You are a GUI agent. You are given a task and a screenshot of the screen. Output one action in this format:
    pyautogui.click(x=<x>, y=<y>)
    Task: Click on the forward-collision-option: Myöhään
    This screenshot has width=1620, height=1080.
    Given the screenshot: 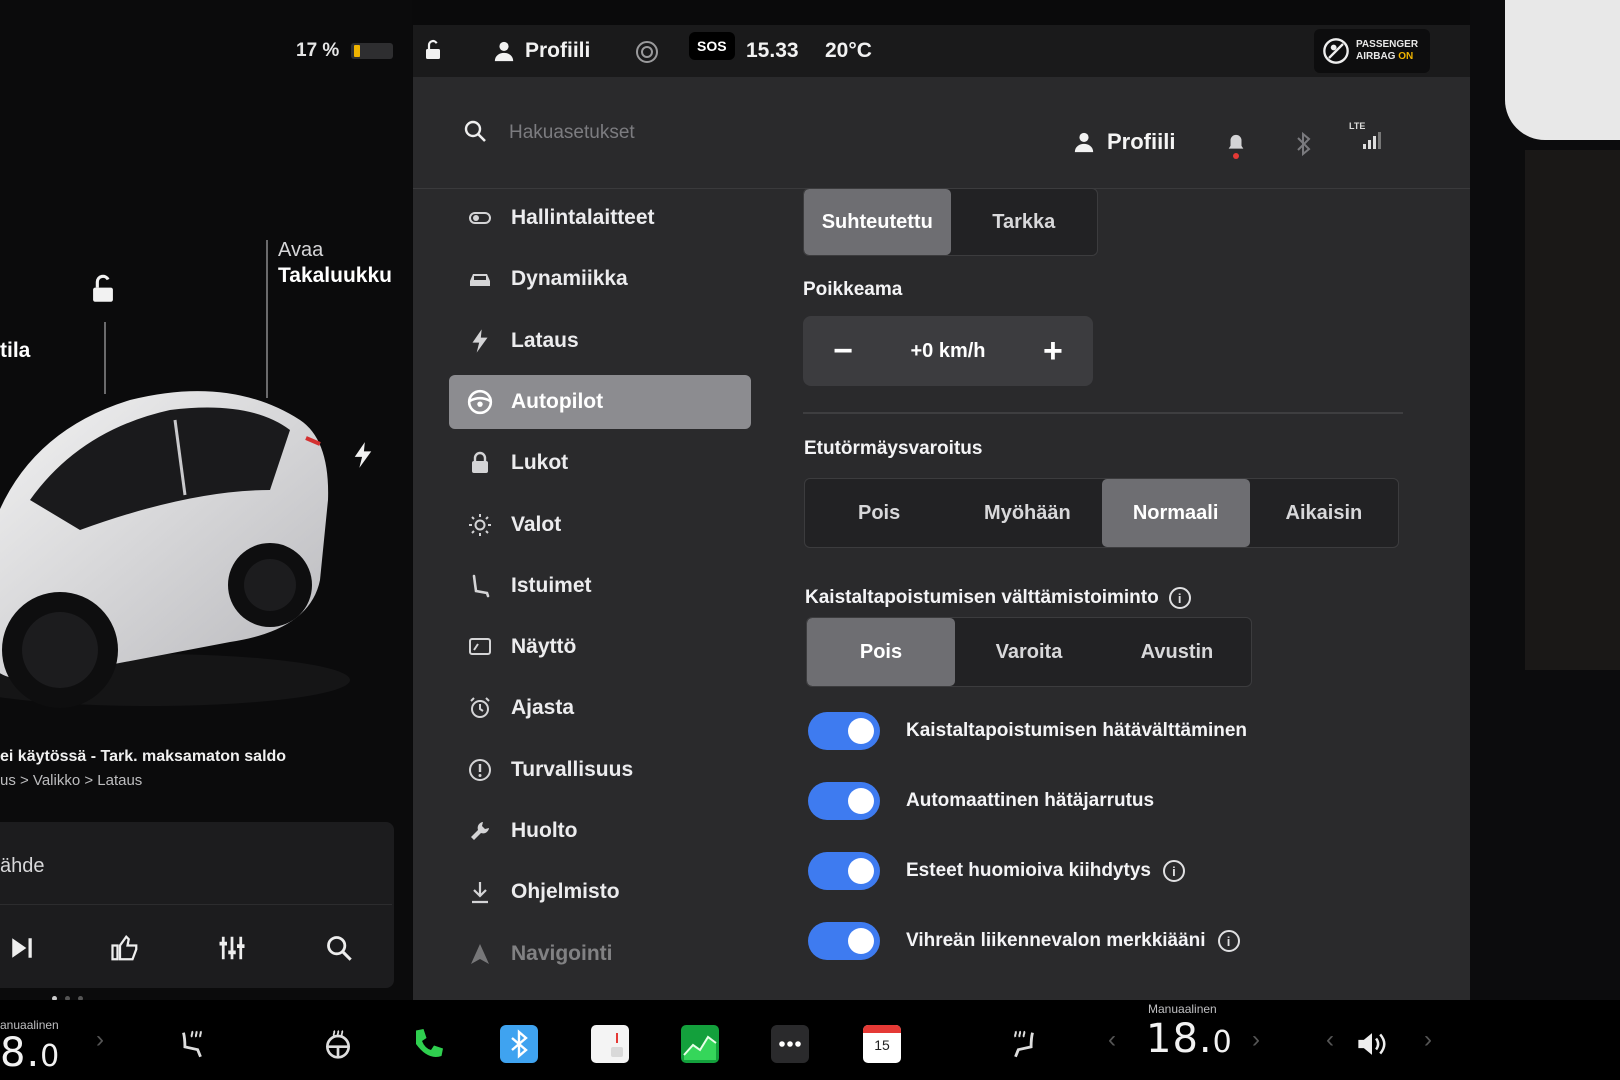 What is the action you would take?
    pyautogui.click(x=1027, y=513)
    